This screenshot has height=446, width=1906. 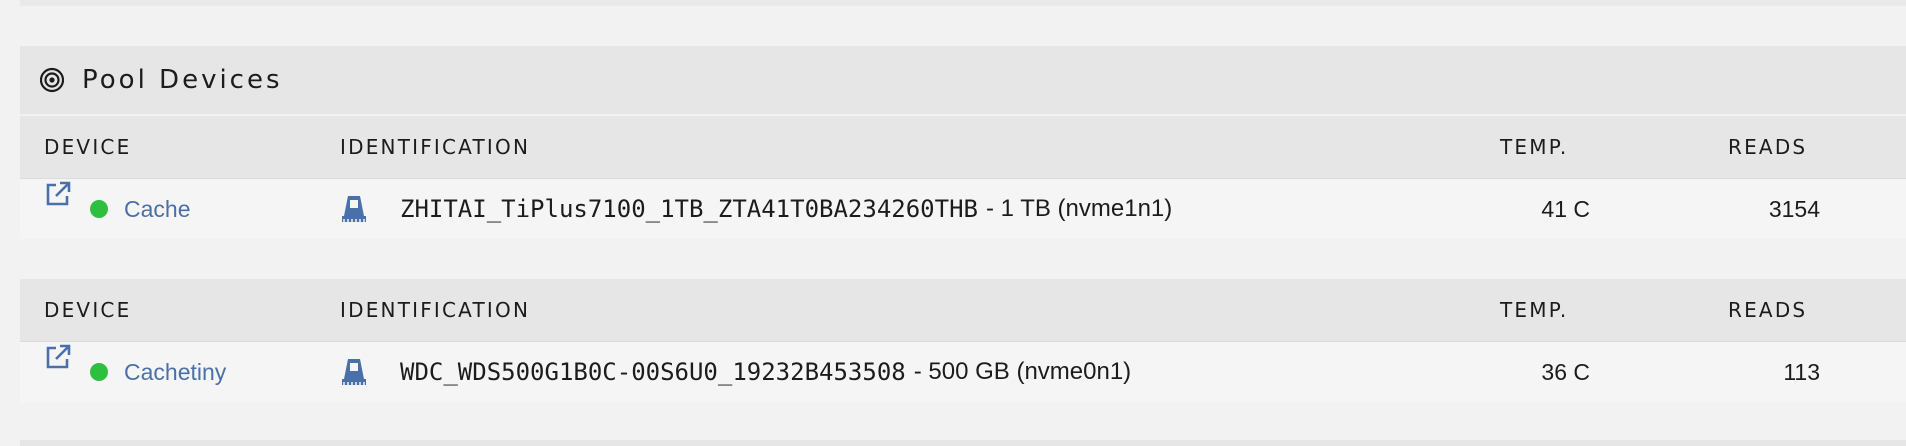 What do you see at coordinates (1079, 208) in the screenshot?
I see `device-size: - 1 TB (nvme1n1)` at bounding box center [1079, 208].